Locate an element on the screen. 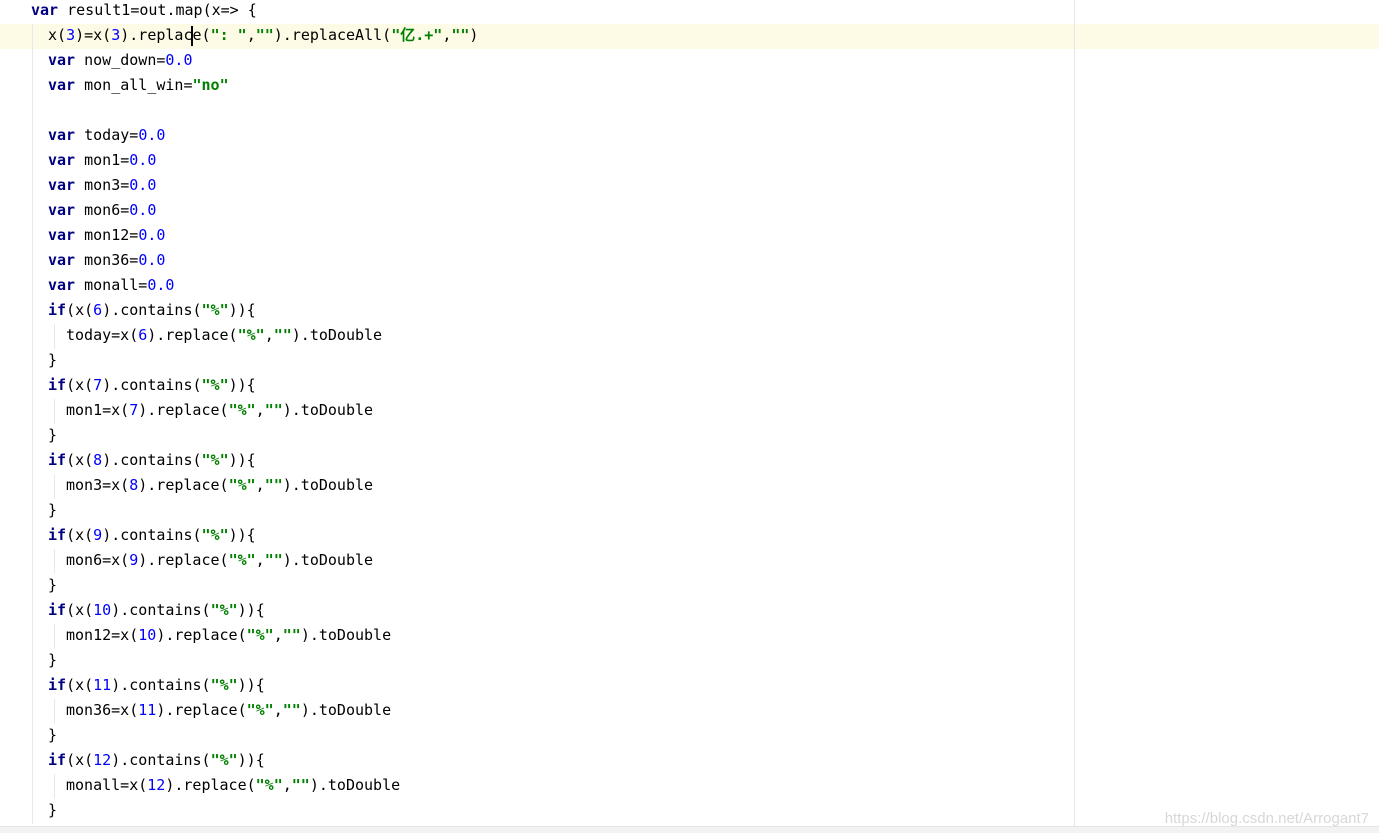 This screenshot has width=1379, height=833. code-token-str: " is located at coordinates (228, 35).